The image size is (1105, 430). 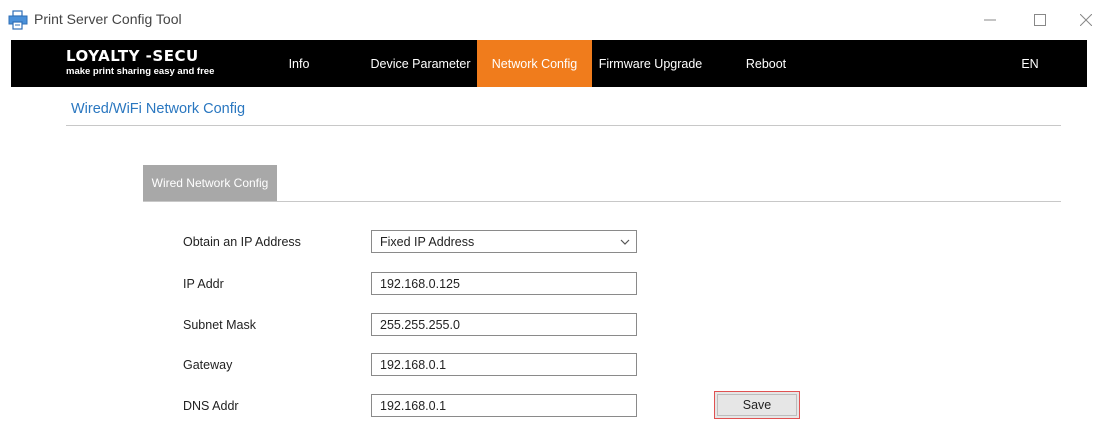 I want to click on obtain-ip-label: Obtain an IP Address, so click(x=242, y=242).